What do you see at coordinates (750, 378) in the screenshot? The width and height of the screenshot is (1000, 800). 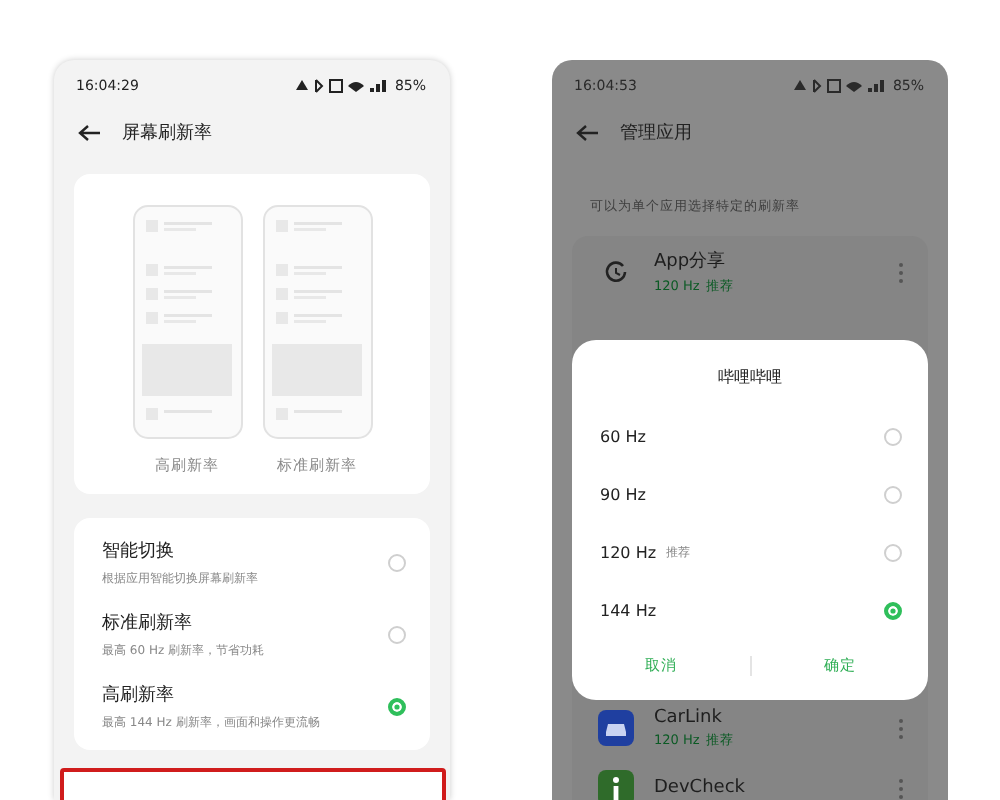 I see `dialog-title: 哔哩哔哩` at bounding box center [750, 378].